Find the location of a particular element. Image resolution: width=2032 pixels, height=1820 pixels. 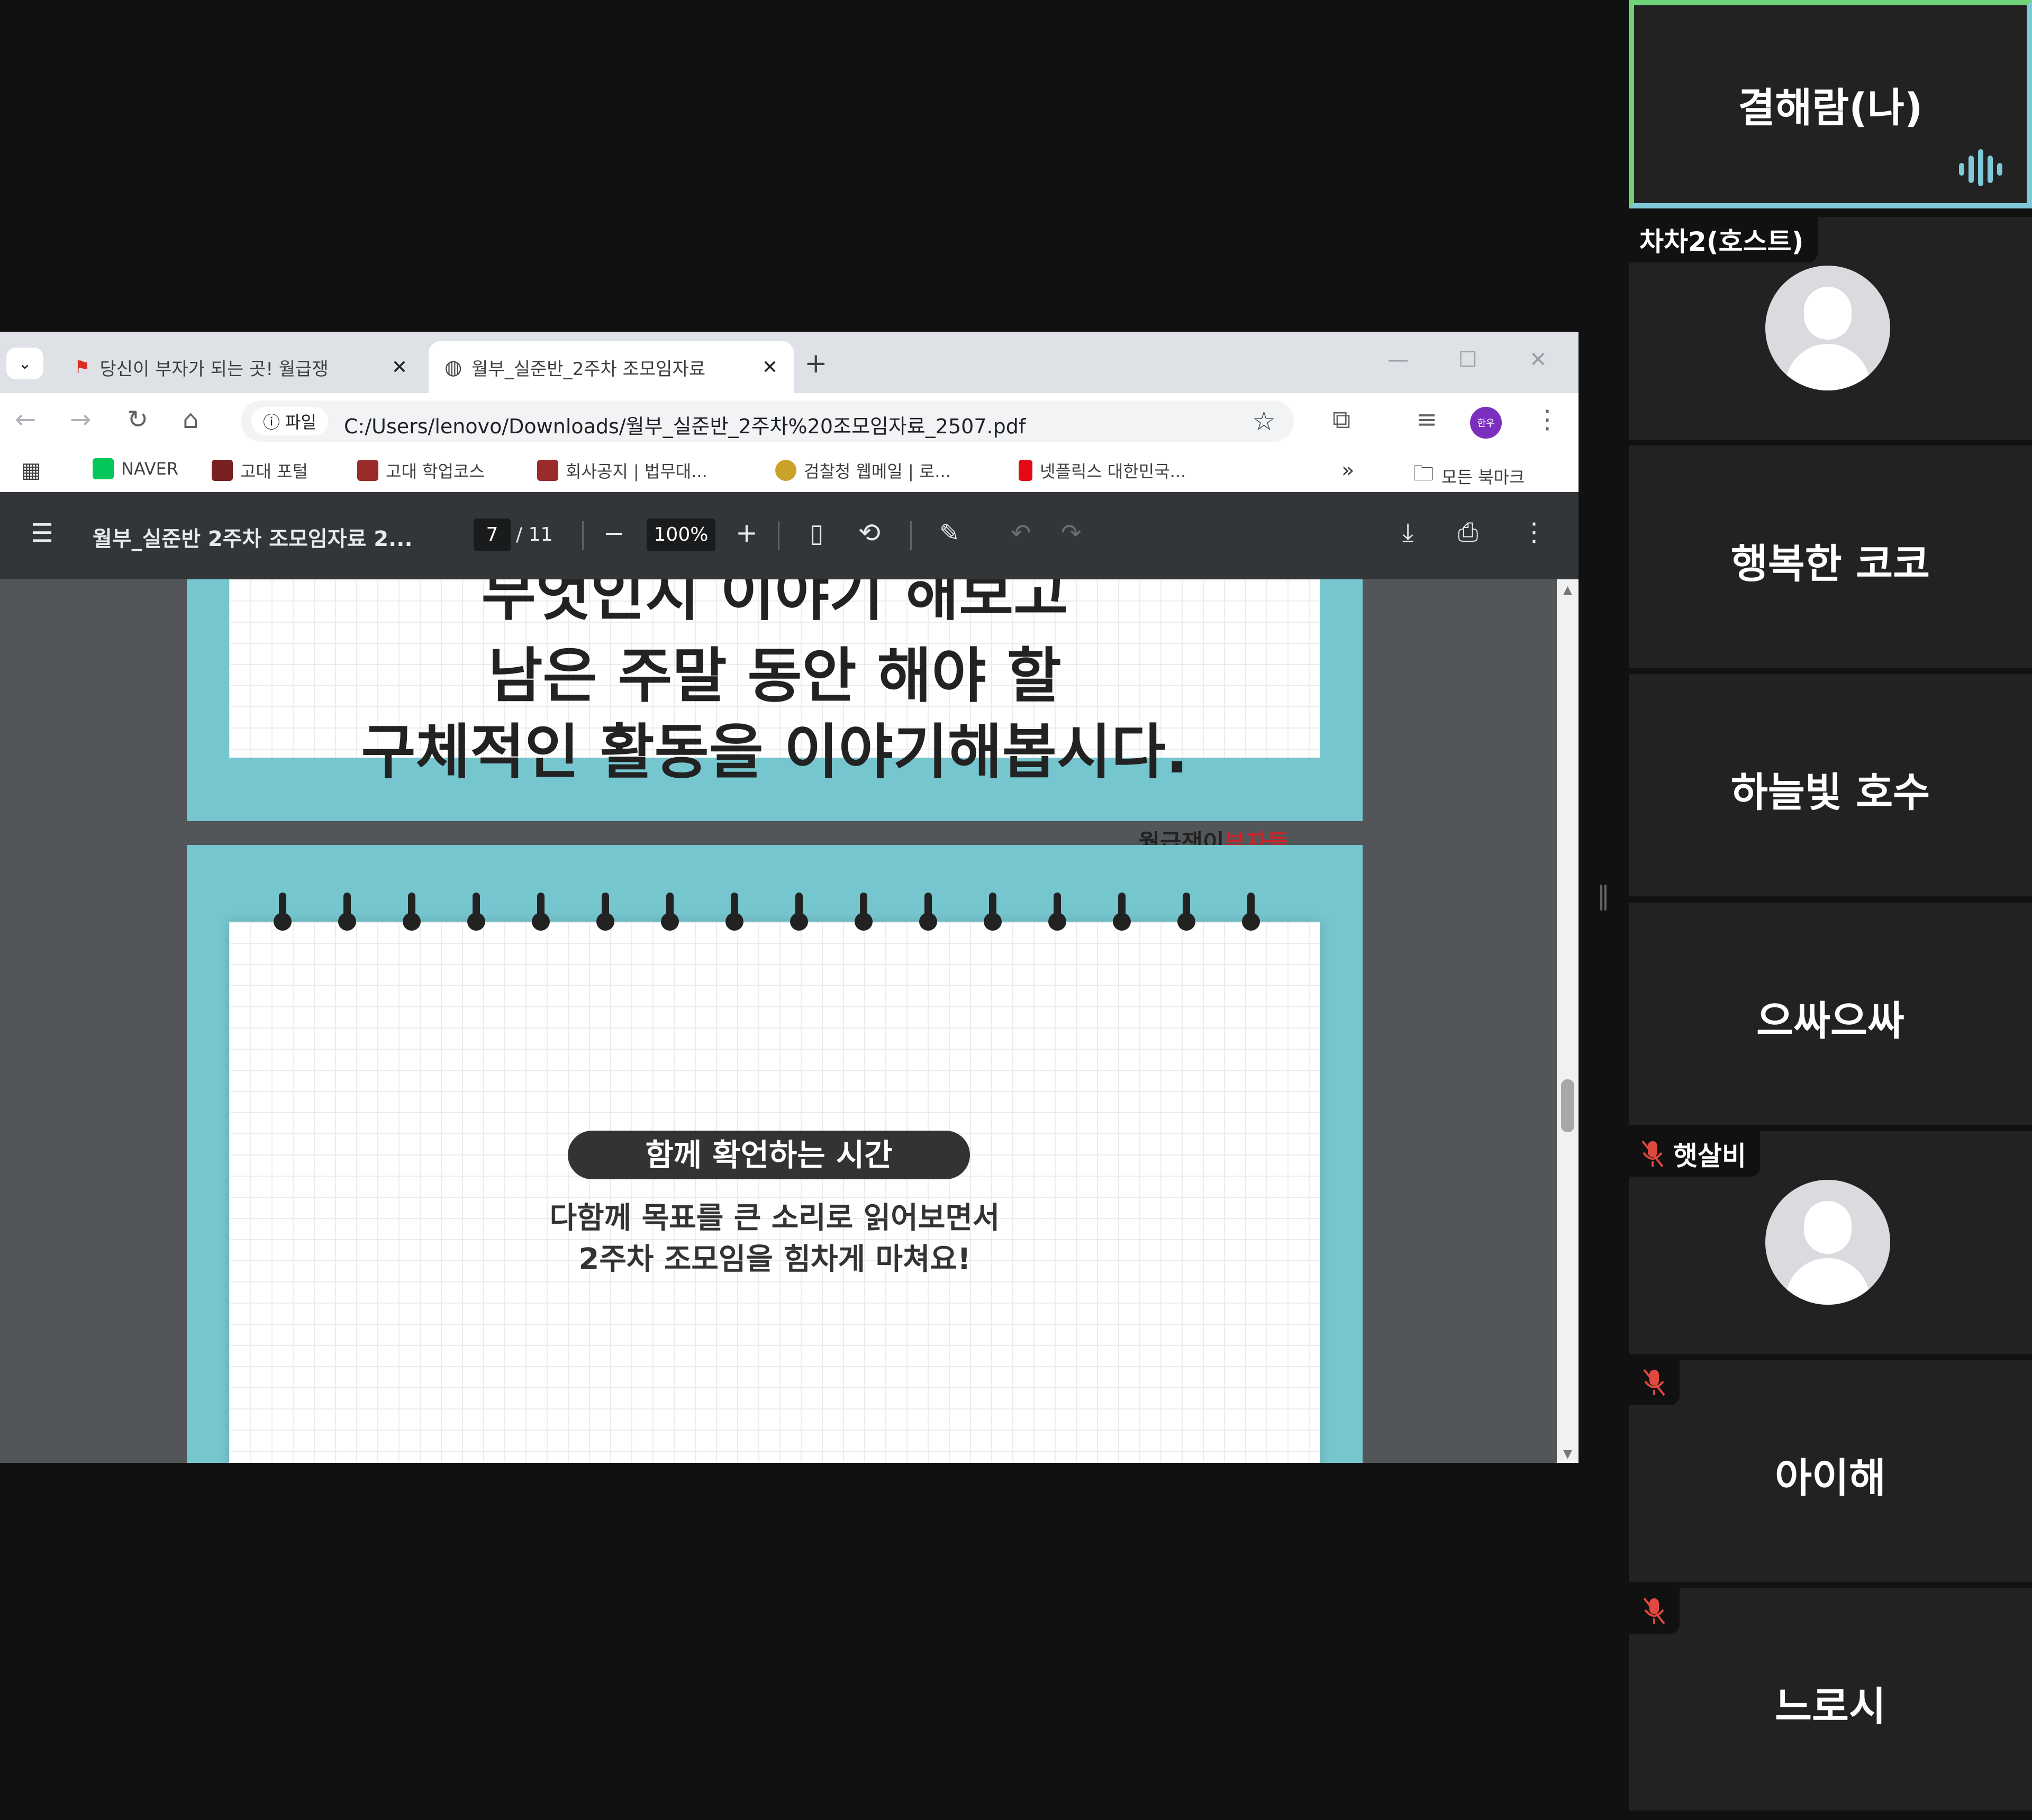

bookmark-naver: NAVER is located at coordinates (135, 469).